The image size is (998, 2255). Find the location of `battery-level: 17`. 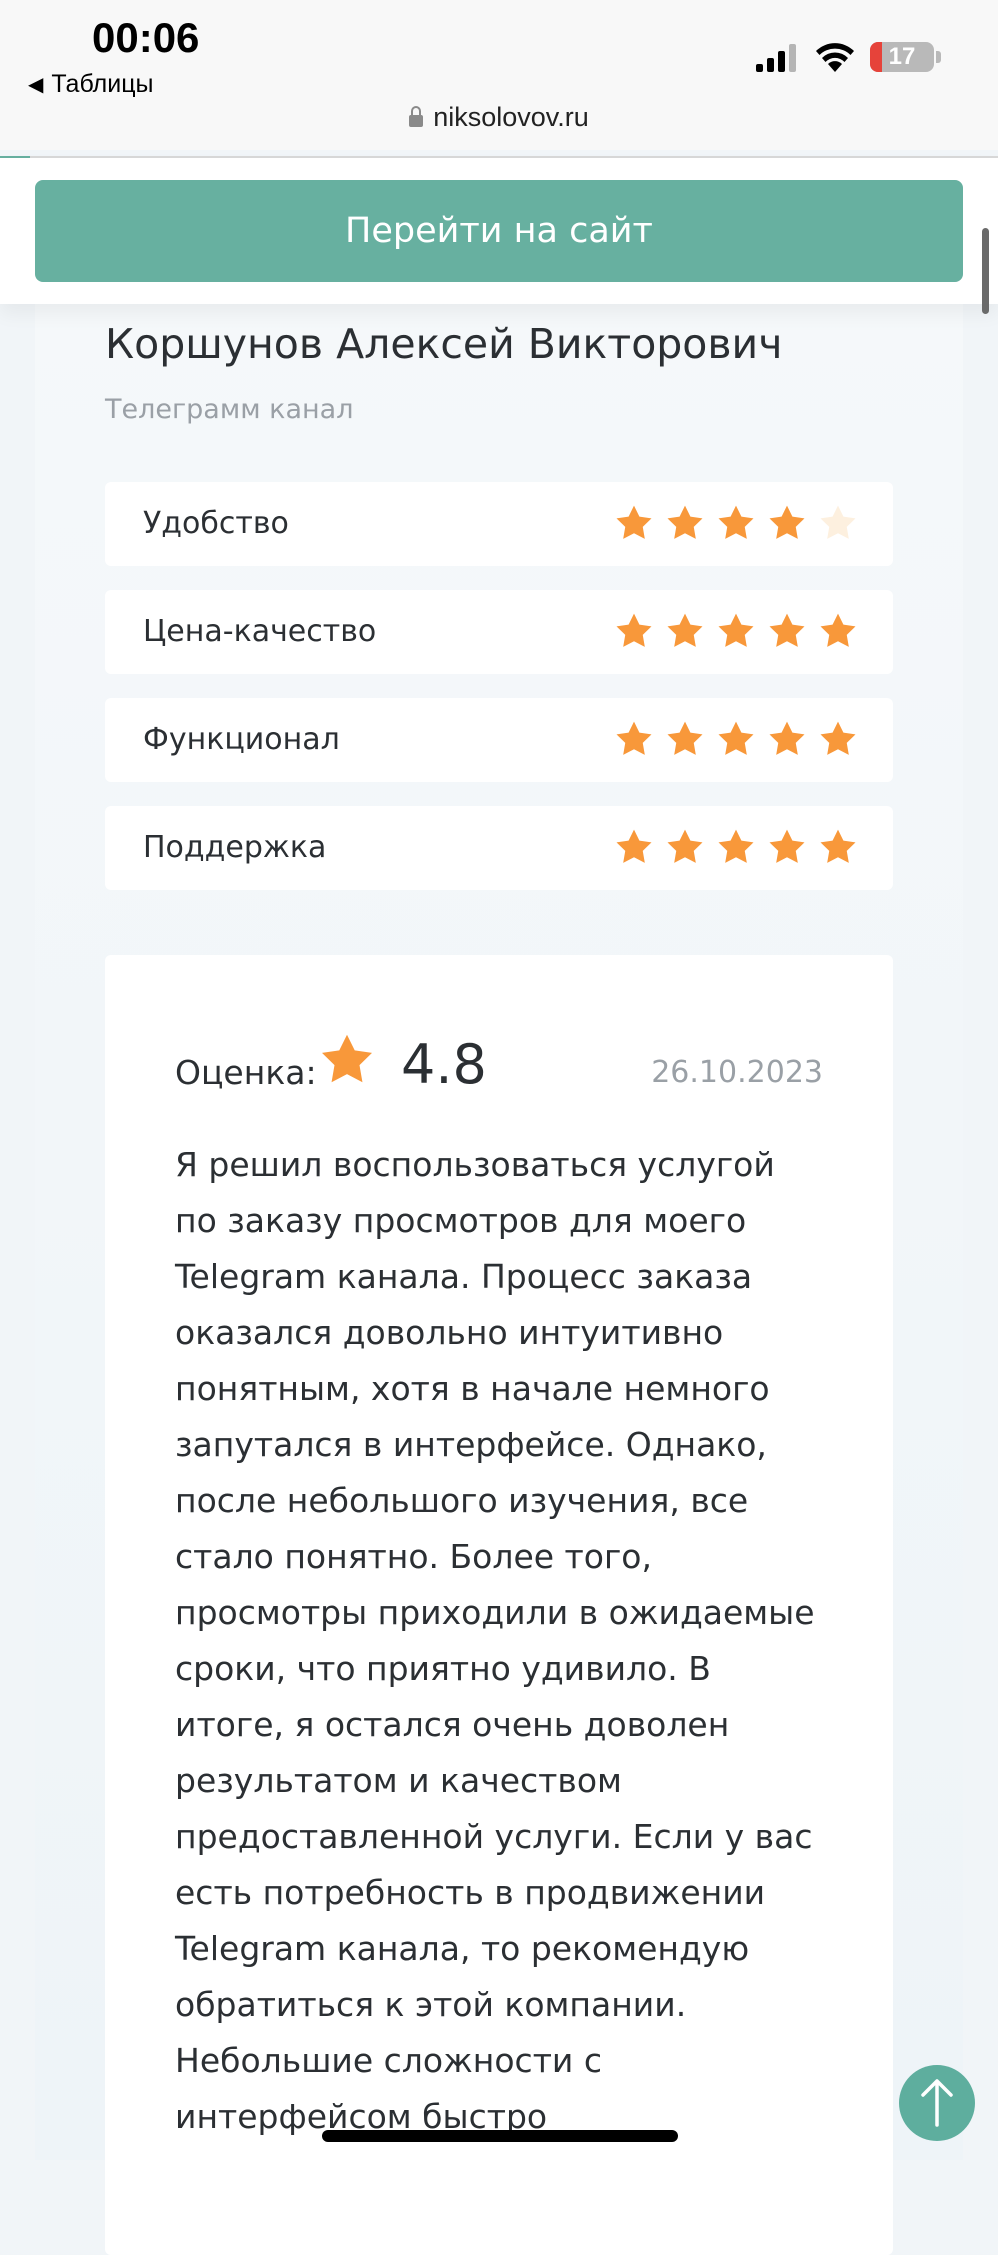

battery-level: 17 is located at coordinates (902, 56).